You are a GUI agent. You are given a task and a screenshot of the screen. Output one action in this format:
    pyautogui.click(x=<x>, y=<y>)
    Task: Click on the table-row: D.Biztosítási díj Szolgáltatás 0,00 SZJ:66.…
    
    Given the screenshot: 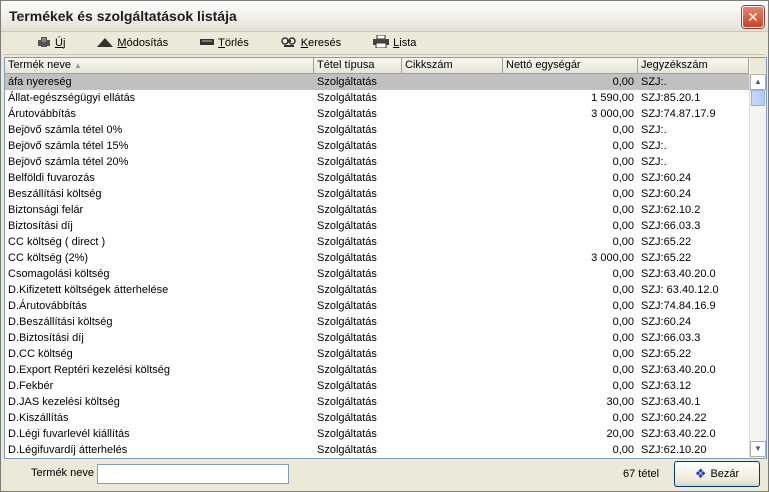 What is the action you would take?
    pyautogui.click(x=377, y=338)
    